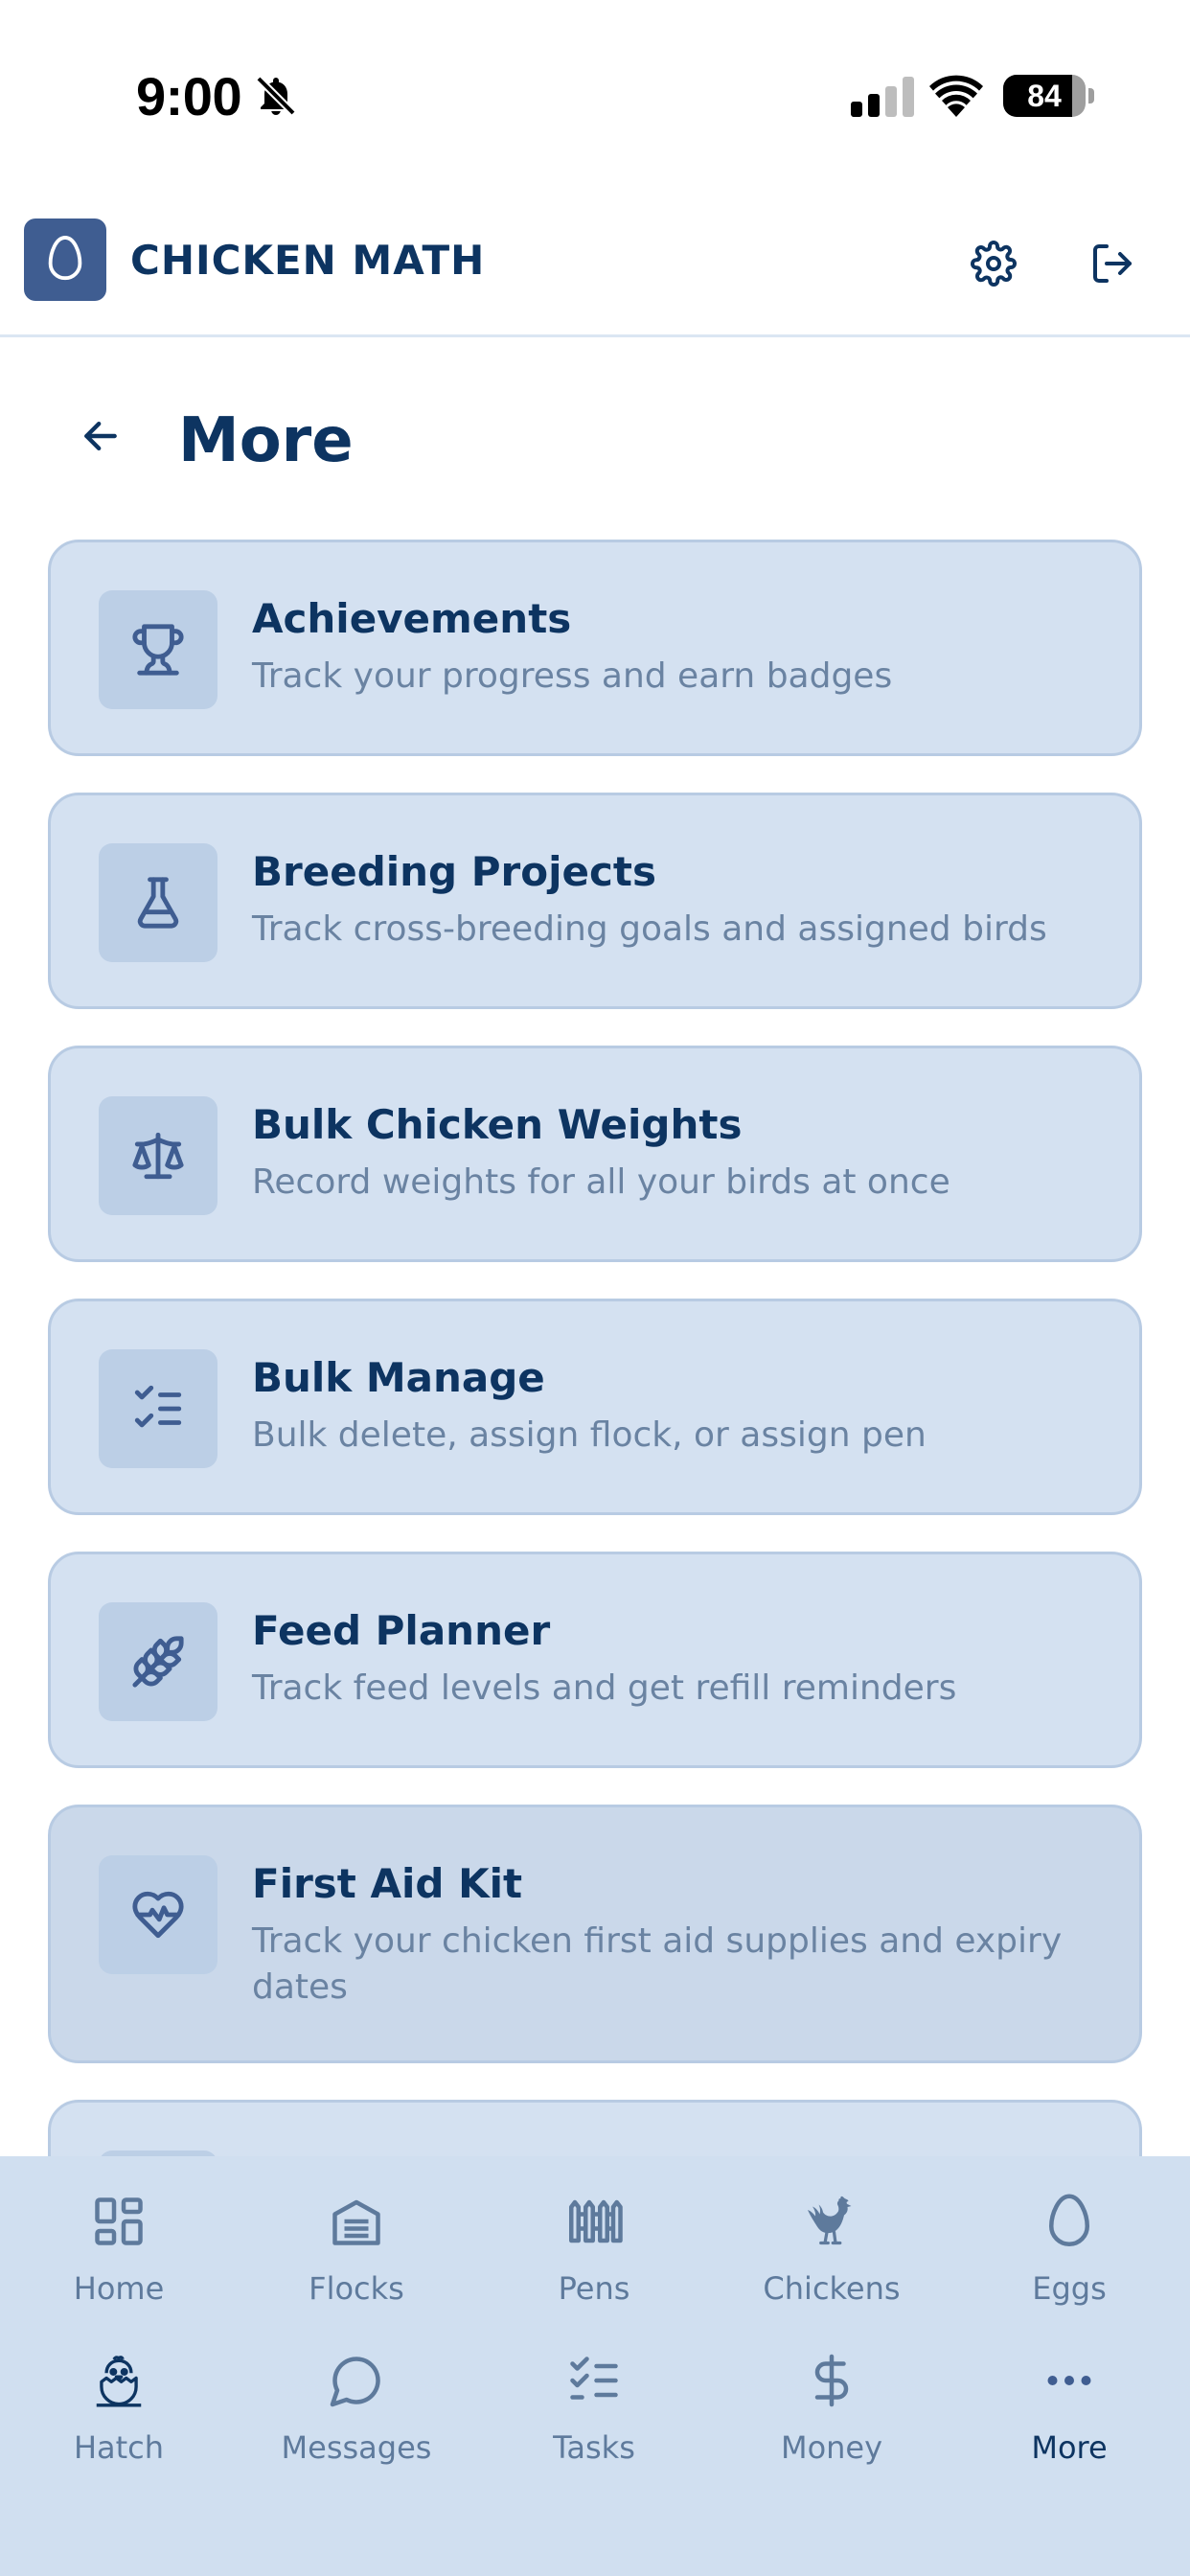 This screenshot has width=1190, height=2576. I want to click on status-bar: 9:00 84, so click(595, 96).